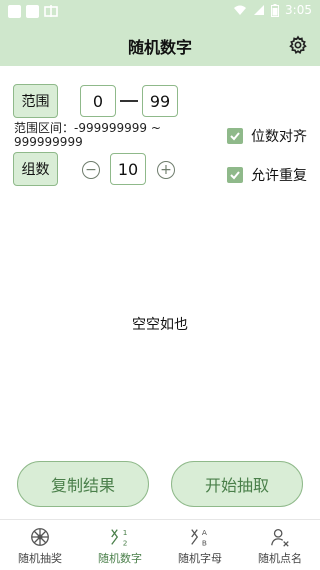  Describe the element at coordinates (204, 532) in the screenshot. I see `svg-text: A` at that location.